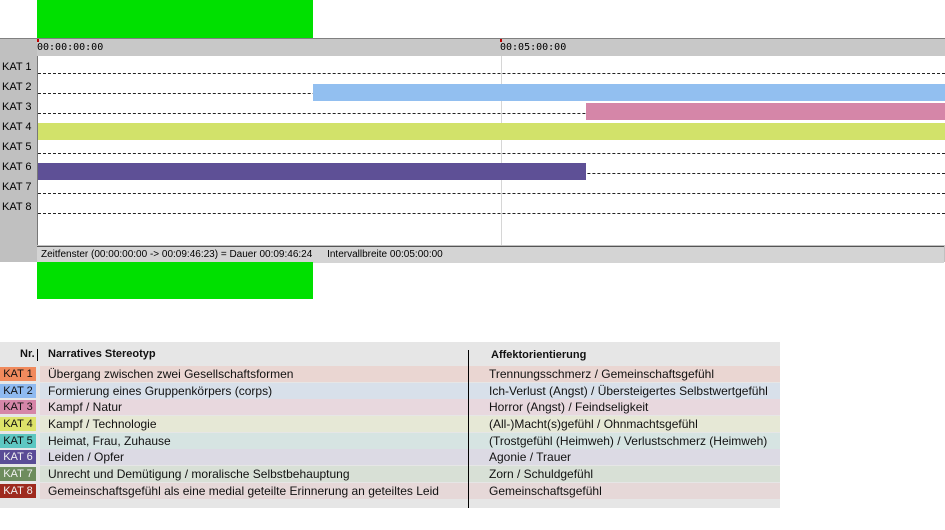 This screenshot has width=945, height=530. I want to click on segment-kat6, so click(312, 171).